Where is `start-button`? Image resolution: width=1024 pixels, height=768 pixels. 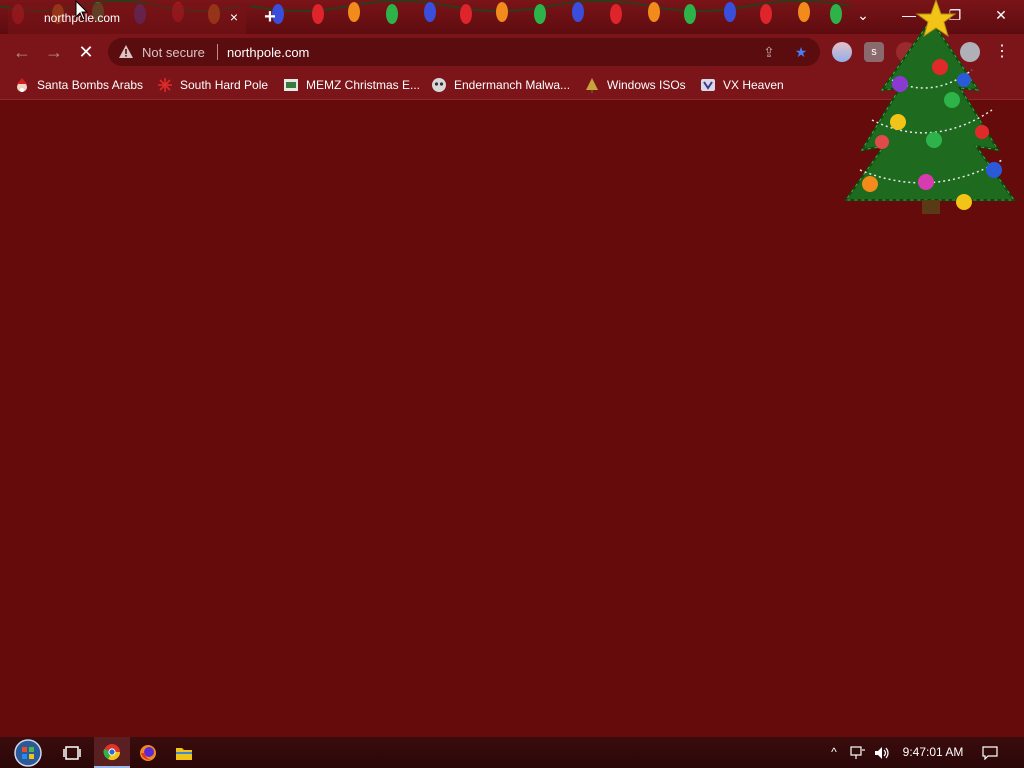
start-button is located at coordinates (28, 752).